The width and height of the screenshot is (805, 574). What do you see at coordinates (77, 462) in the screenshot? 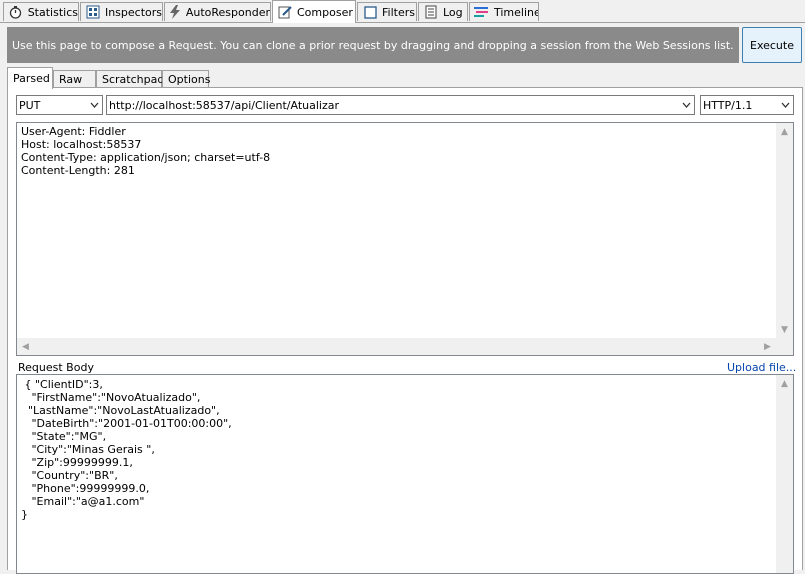
I see `body-line: "Zip":99999999.1,` at bounding box center [77, 462].